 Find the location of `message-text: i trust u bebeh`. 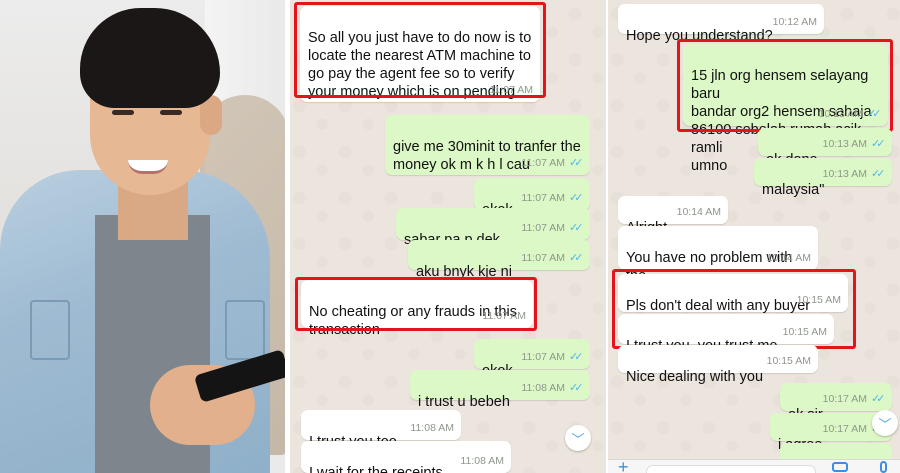

message-text: i trust u bebeh is located at coordinates (464, 402).